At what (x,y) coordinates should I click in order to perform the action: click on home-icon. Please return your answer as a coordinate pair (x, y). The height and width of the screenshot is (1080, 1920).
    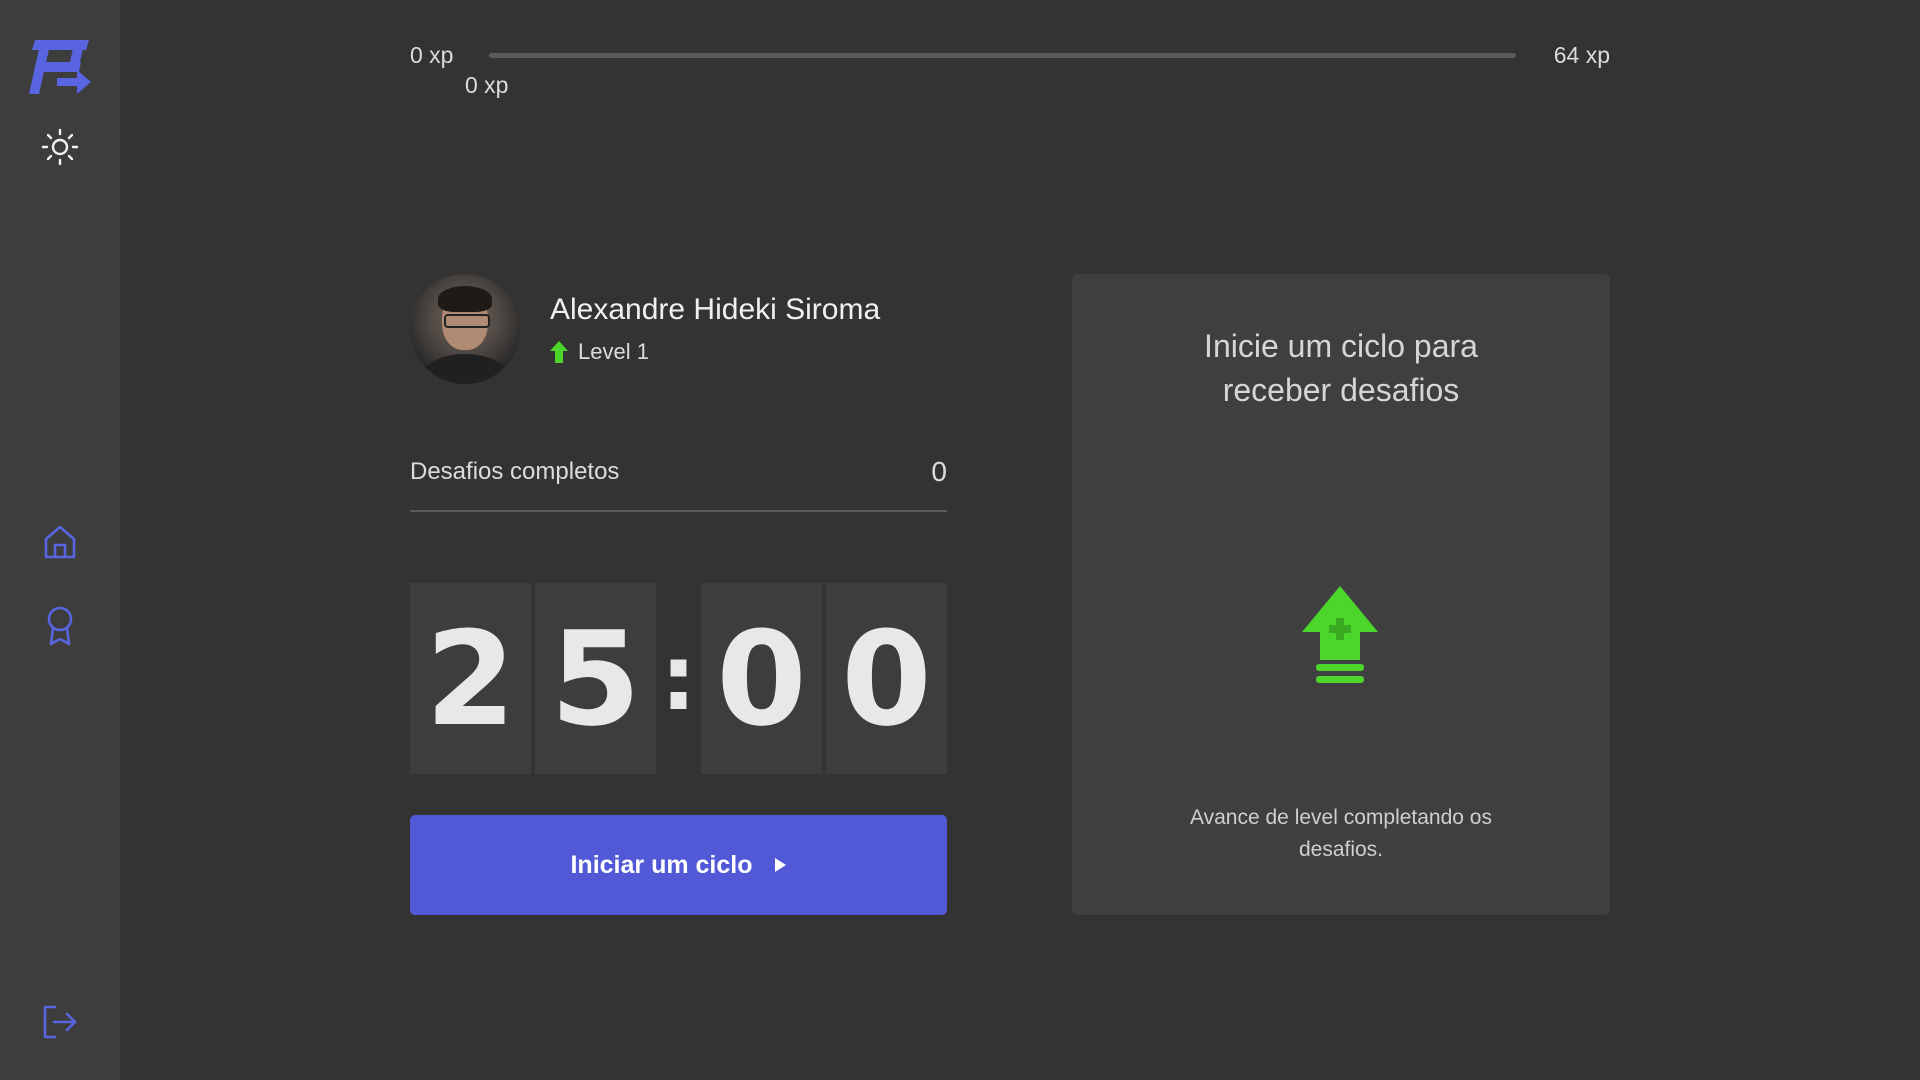
    Looking at the image, I should click on (60, 542).